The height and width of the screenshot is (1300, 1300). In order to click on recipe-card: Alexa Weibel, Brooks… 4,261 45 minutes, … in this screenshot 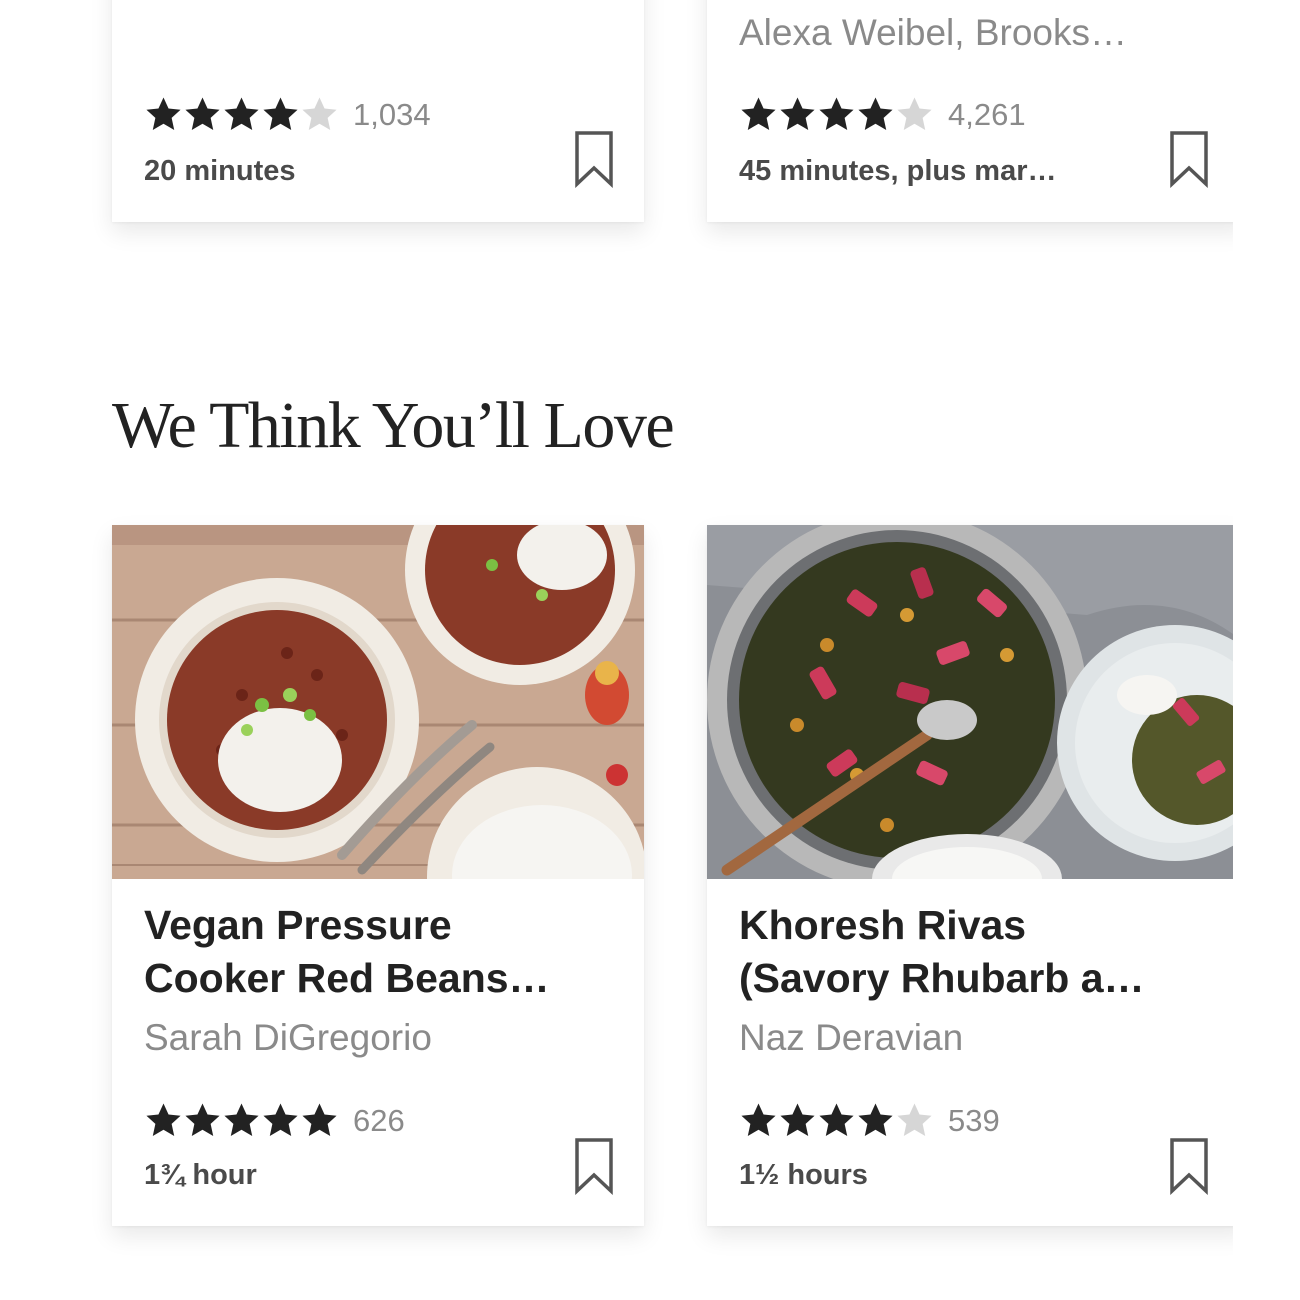, I will do `click(970, 111)`.